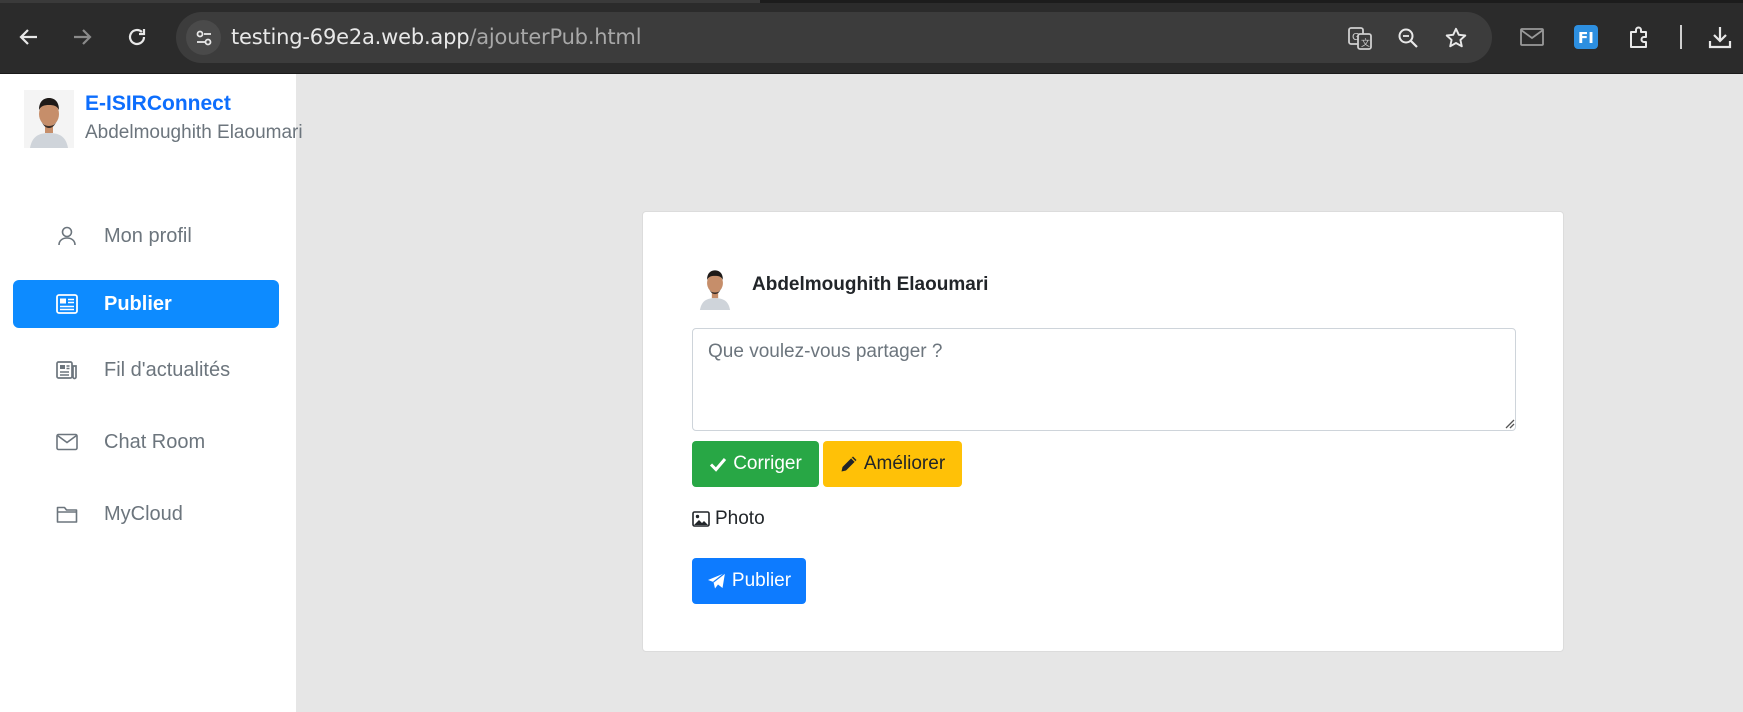 The height and width of the screenshot is (712, 1743). I want to click on folder-icon, so click(67, 514).